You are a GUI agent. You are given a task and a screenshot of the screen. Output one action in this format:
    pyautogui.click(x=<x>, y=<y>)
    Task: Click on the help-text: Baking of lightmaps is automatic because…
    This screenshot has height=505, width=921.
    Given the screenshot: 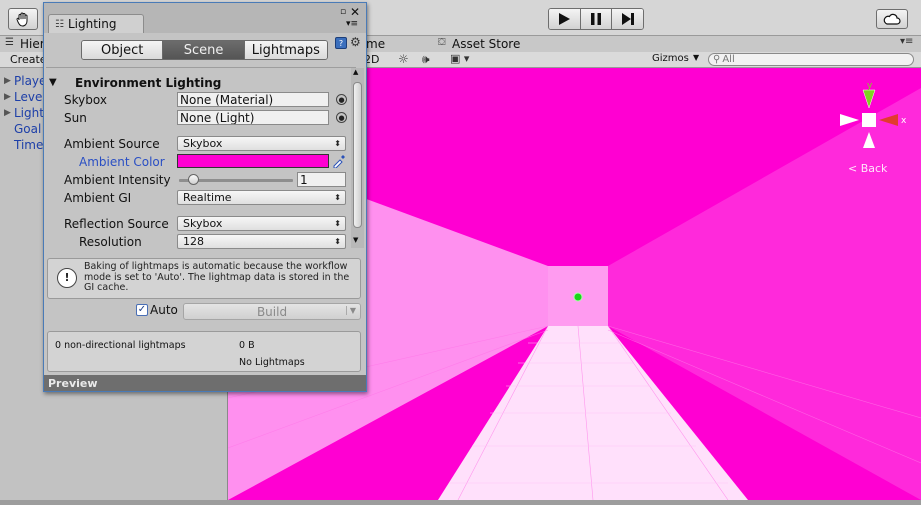 What is the action you would take?
    pyautogui.click(x=217, y=277)
    